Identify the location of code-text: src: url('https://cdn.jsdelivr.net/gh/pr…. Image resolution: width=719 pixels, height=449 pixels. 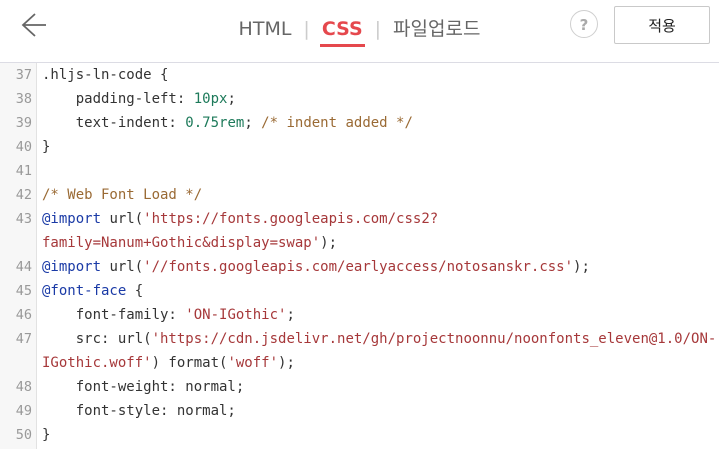
(379, 339).